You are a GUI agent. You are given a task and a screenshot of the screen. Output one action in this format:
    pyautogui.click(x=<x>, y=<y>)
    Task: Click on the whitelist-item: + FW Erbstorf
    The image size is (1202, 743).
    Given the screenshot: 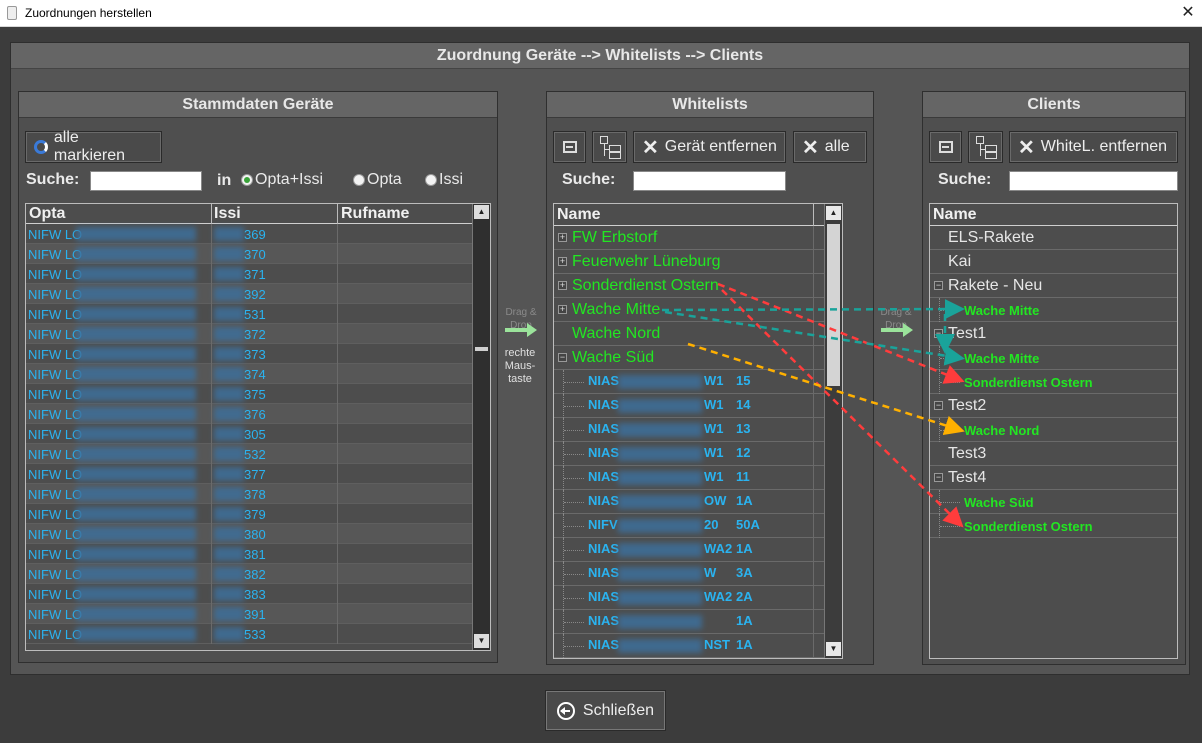 What is the action you would take?
    pyautogui.click(x=689, y=238)
    